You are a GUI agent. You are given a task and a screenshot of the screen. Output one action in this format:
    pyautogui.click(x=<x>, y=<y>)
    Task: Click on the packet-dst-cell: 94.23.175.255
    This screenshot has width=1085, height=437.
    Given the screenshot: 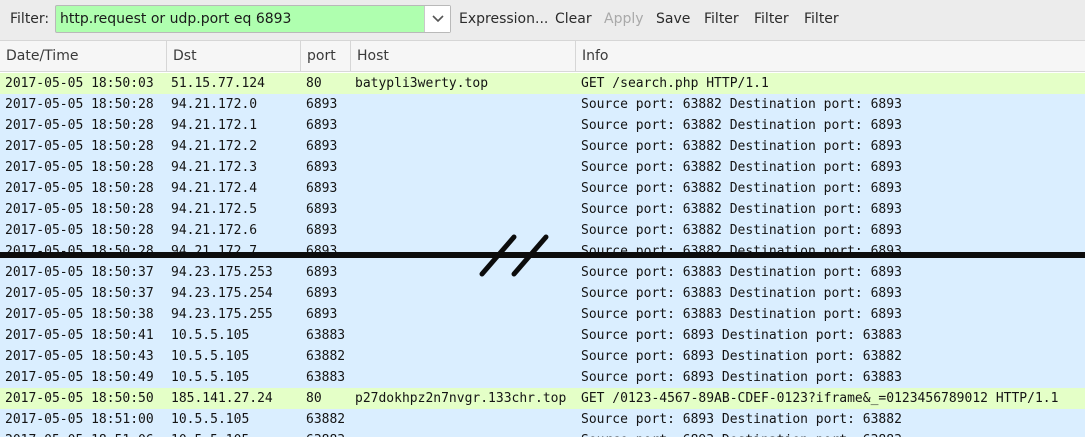 What is the action you would take?
    pyautogui.click(x=222, y=314)
    